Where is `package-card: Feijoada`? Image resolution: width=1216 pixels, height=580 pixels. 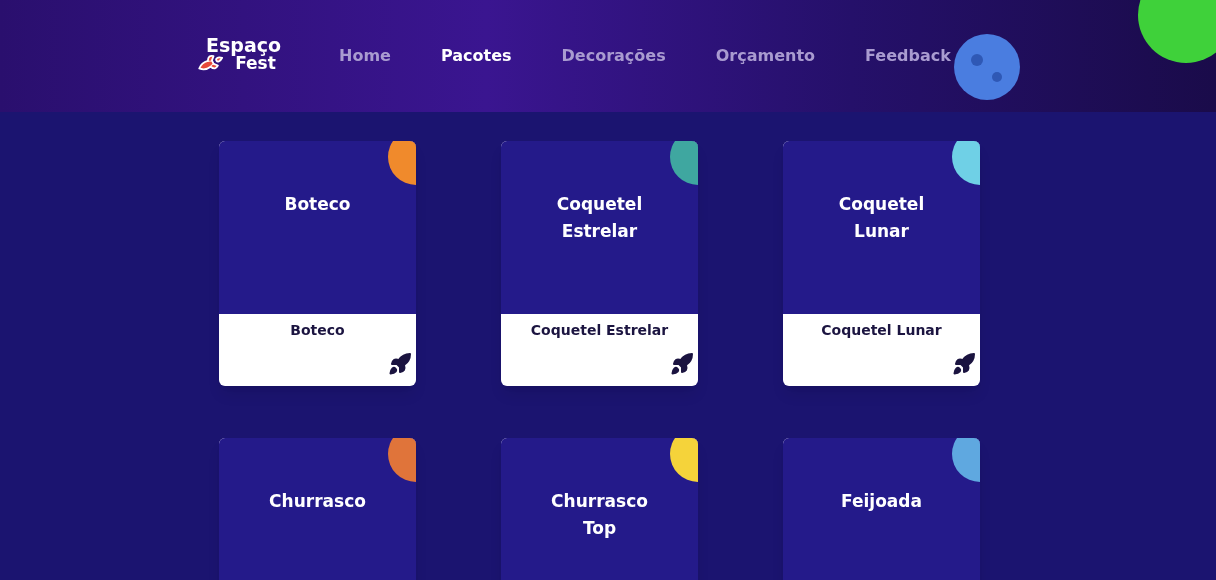
package-card: Feijoada is located at coordinates (881, 509).